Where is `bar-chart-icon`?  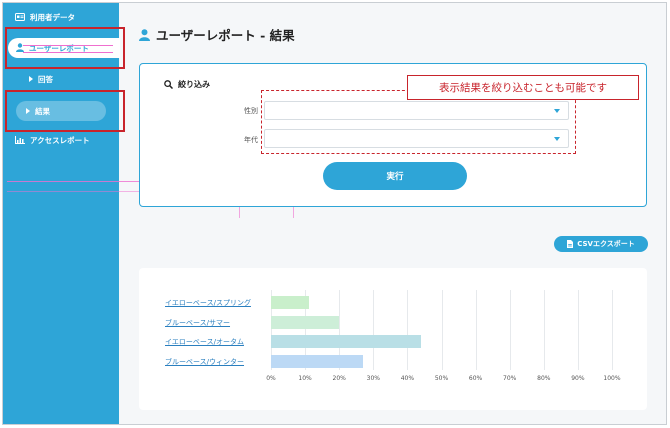
bar-chart-icon is located at coordinates (20, 140).